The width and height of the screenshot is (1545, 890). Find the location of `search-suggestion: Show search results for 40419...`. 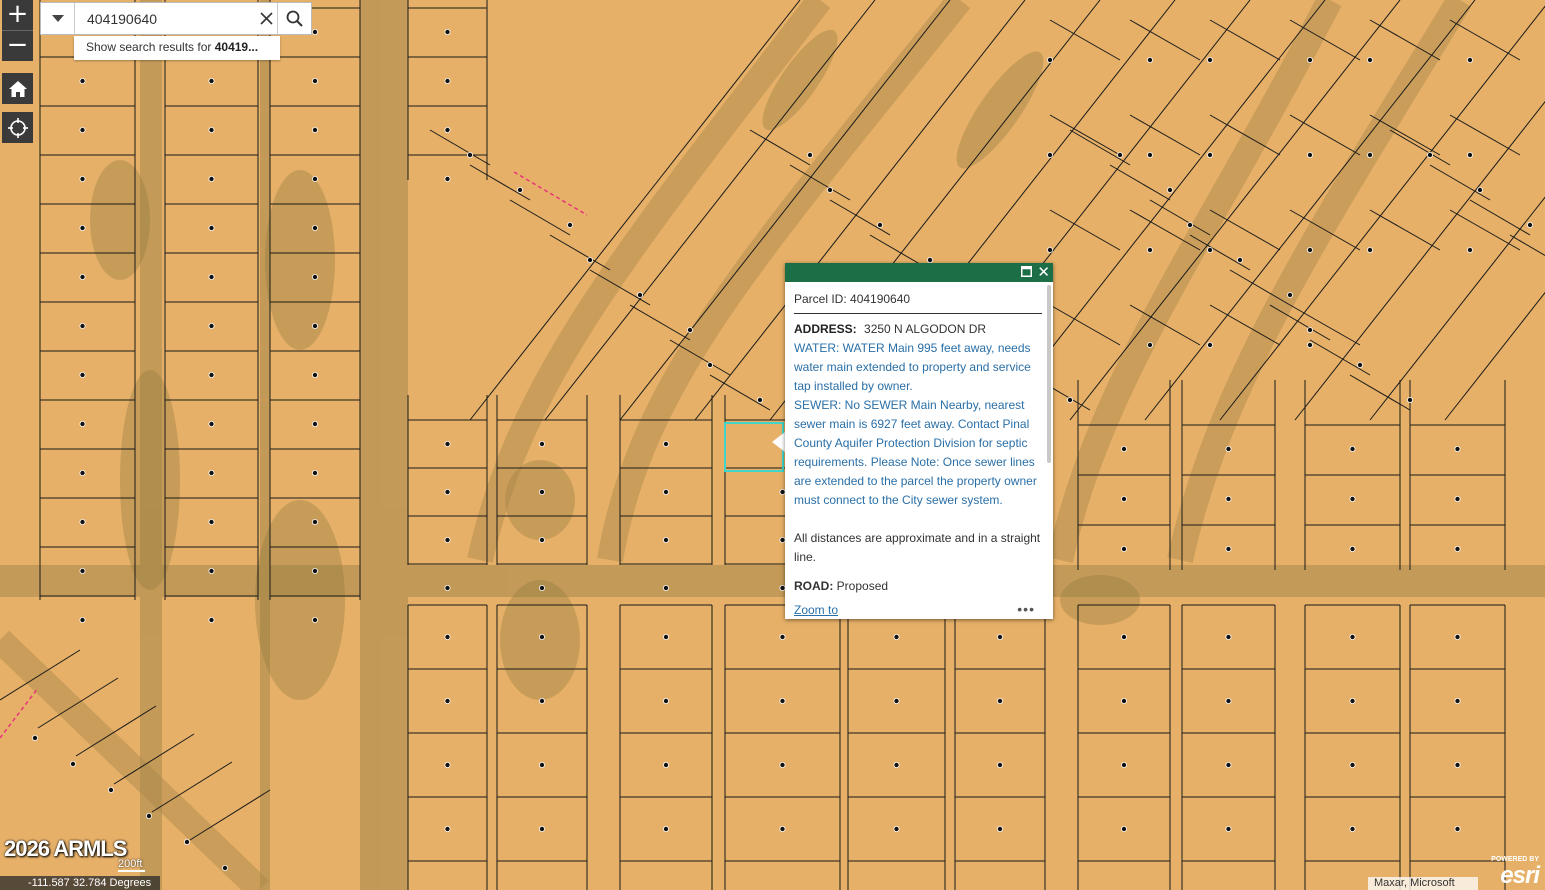

search-suggestion: Show search results for 40419... is located at coordinates (177, 48).